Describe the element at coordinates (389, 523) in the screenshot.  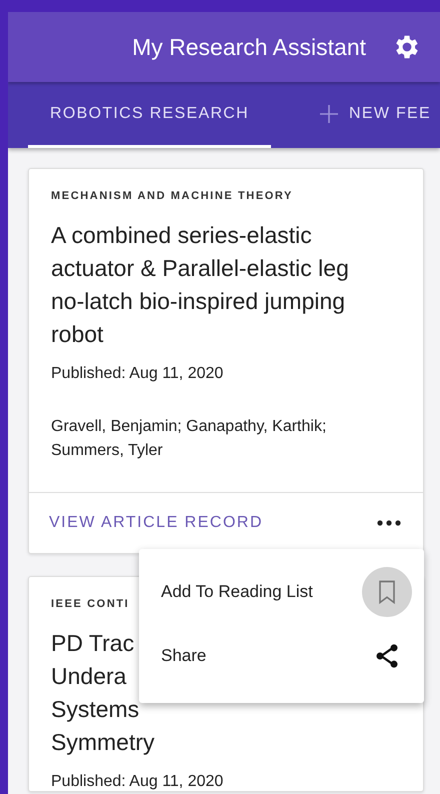
I see `more-icon` at that location.